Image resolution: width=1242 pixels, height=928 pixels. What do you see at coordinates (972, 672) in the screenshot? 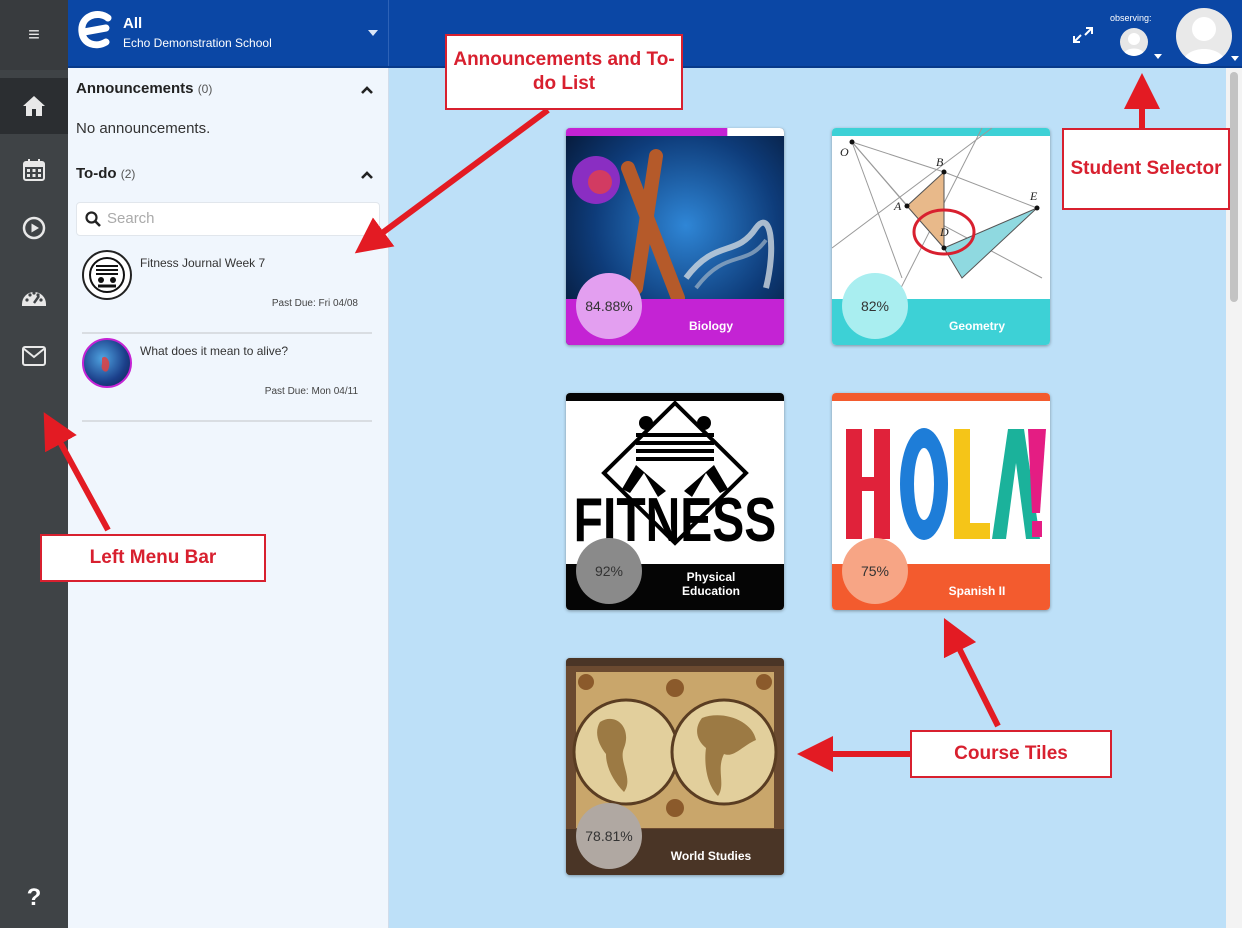
I see `arrow-to-spanish-tile` at bounding box center [972, 672].